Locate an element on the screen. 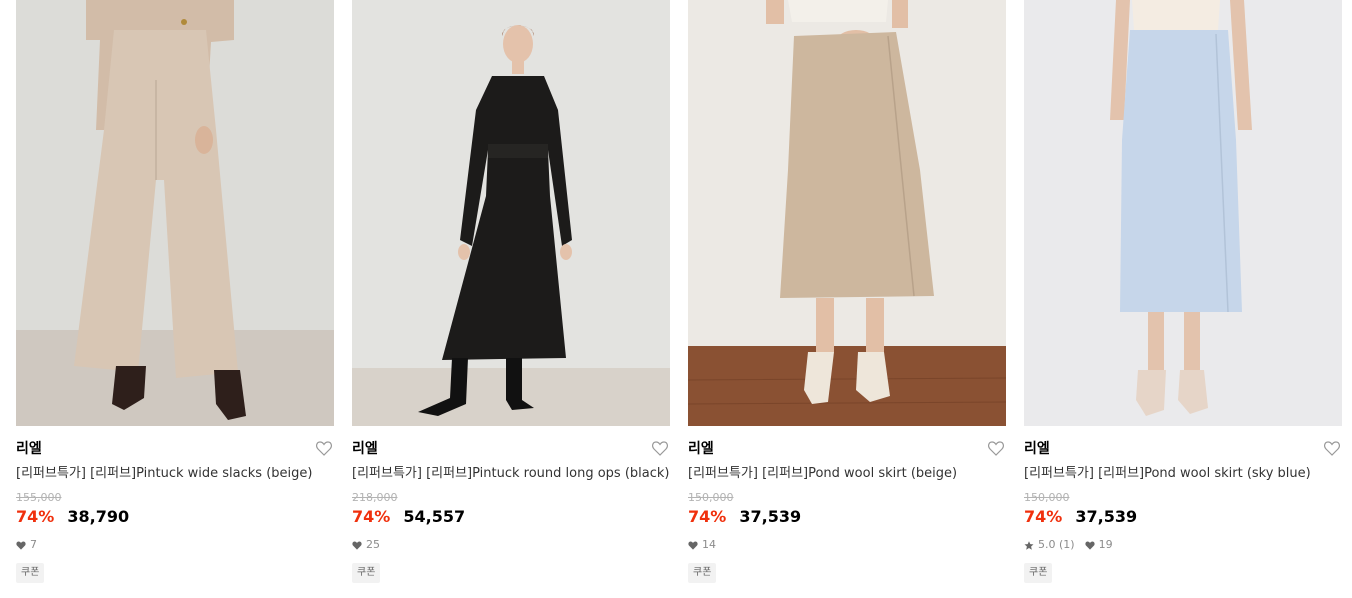 The height and width of the screenshot is (598, 1352). likes: 19 is located at coordinates (1098, 545).